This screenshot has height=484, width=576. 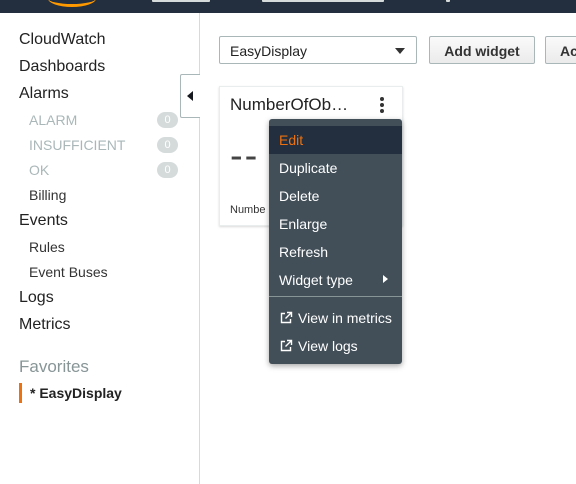 I want to click on sidebar-item-cloudwatch: CloudWatch, so click(x=62, y=40).